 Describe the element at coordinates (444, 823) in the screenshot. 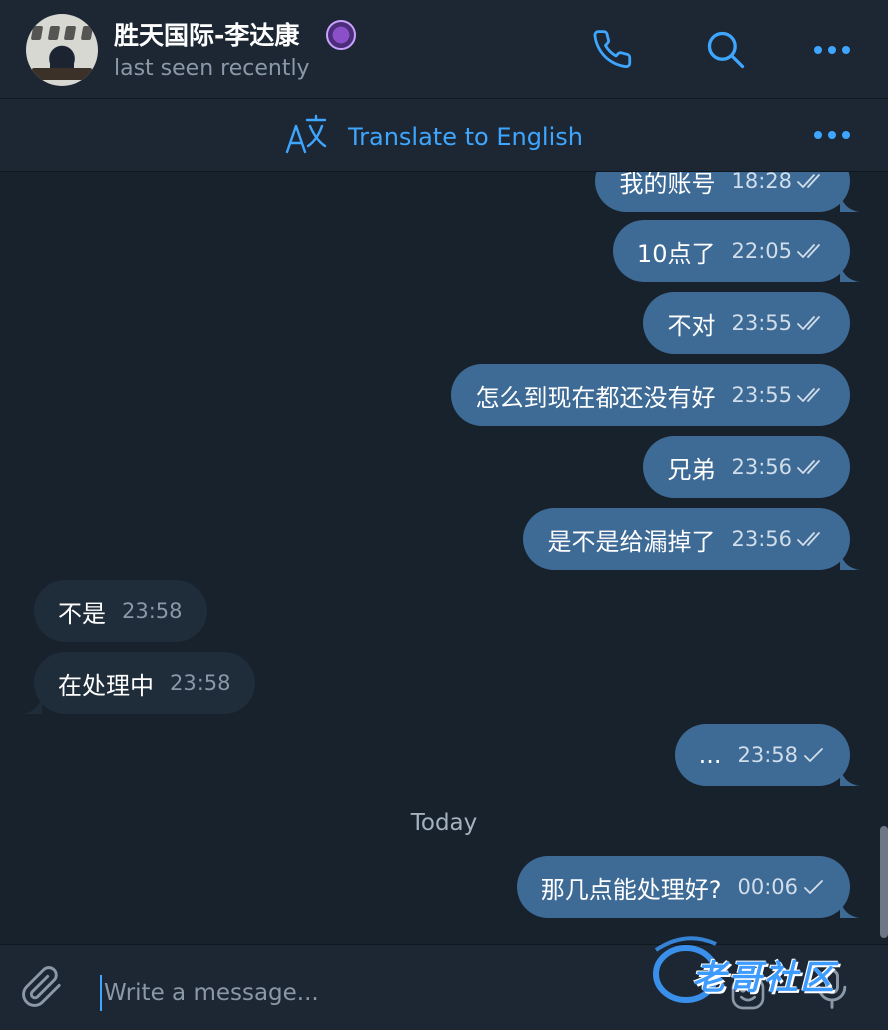

I see `date-separator: Today` at that location.